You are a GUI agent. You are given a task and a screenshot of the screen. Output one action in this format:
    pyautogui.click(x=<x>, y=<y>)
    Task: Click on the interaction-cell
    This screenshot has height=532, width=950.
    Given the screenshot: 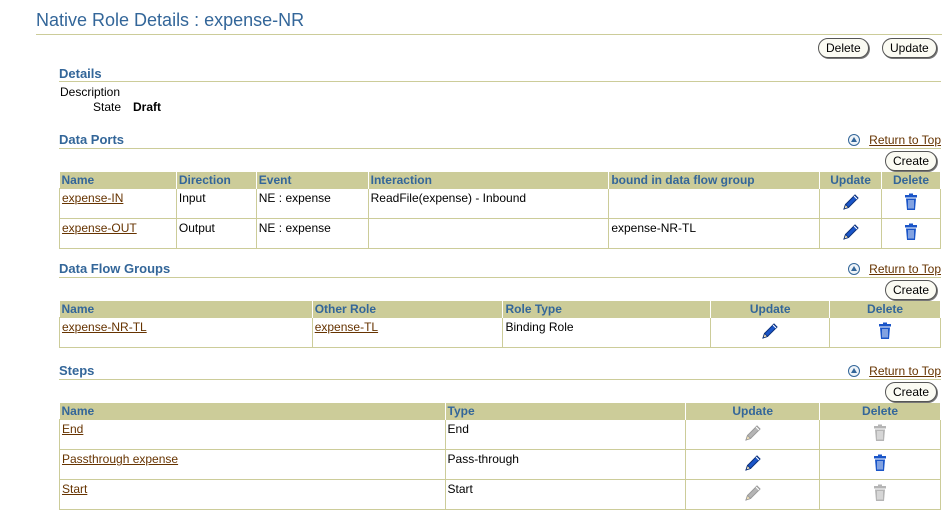 What is the action you would take?
    pyautogui.click(x=488, y=233)
    